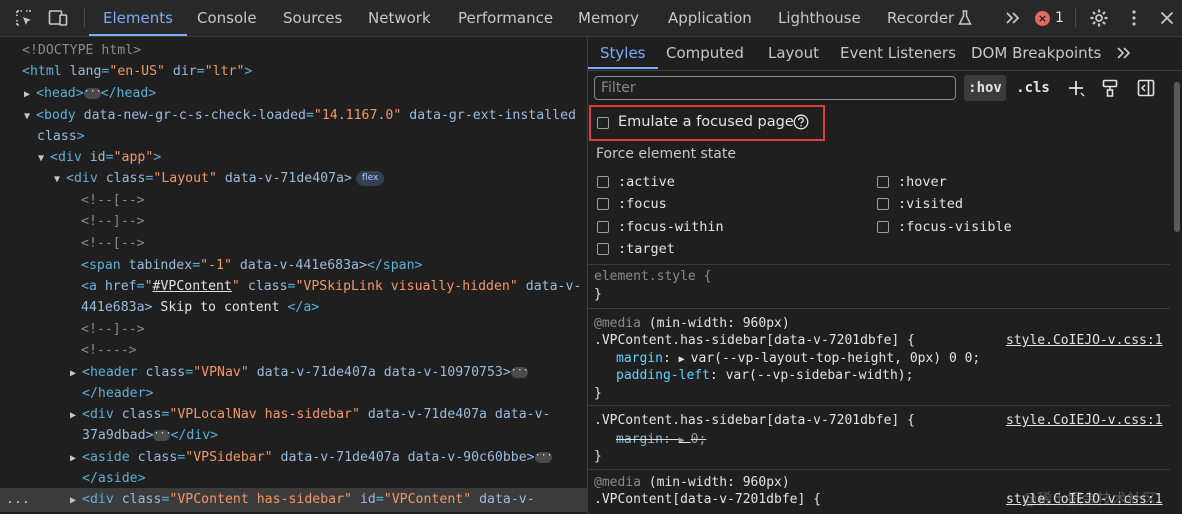 The width and height of the screenshot is (1182, 514). Describe the element at coordinates (883, 227) in the screenshot. I see `state-focus-visible-checkbox` at that location.